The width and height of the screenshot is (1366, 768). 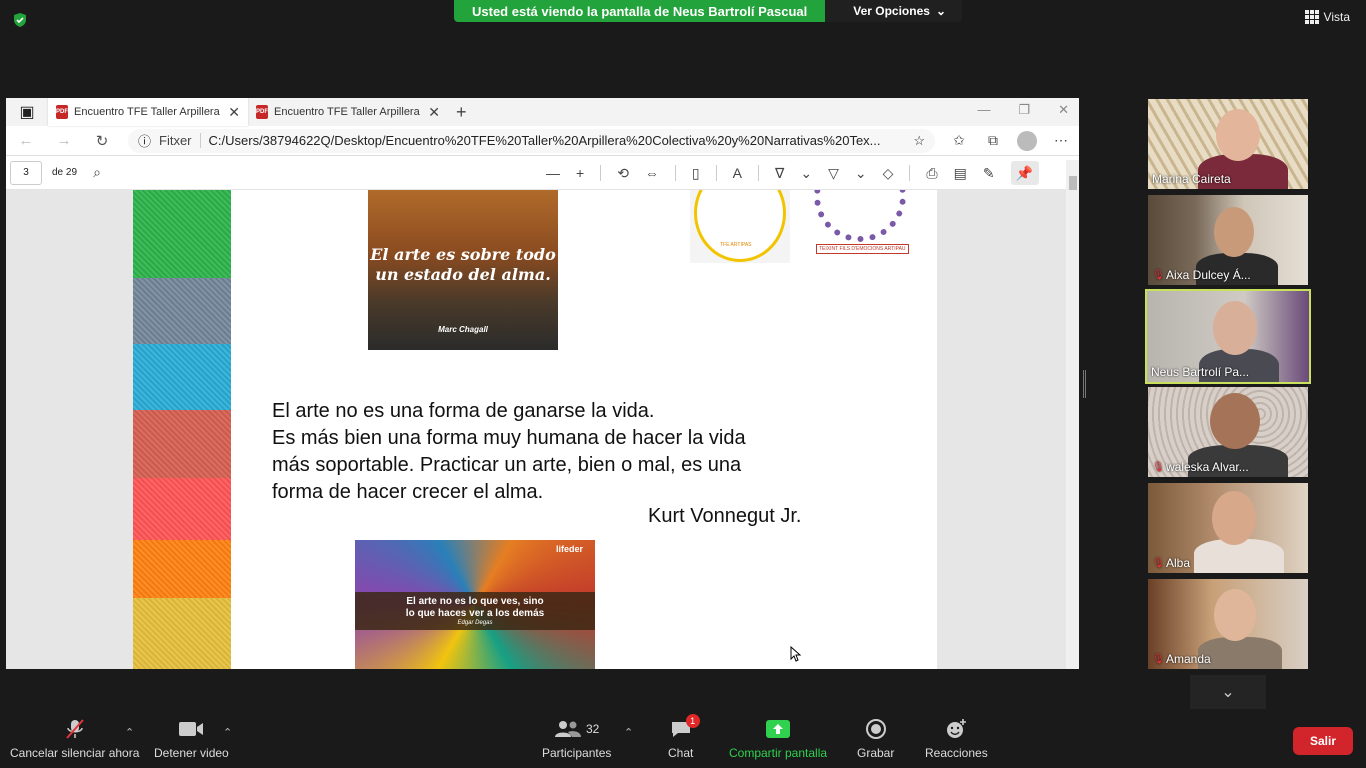 I want to click on degas-author-text: Edgar Degas, so click(x=475, y=623).